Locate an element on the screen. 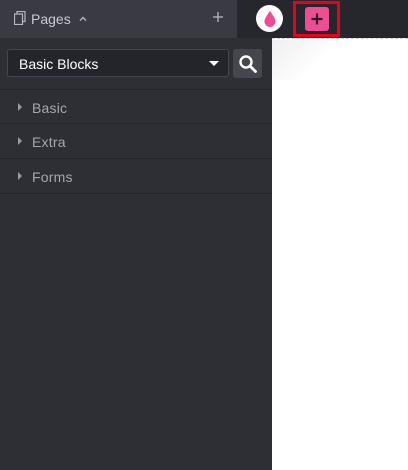 This screenshot has width=408, height=470. category-label: Extra is located at coordinates (49, 142).